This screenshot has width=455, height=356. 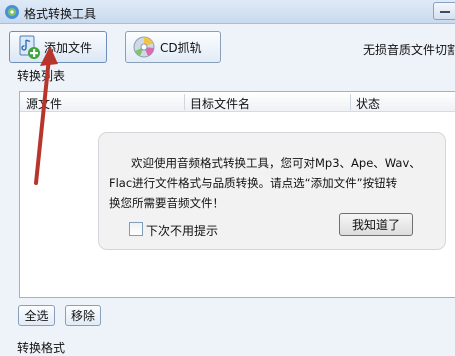 I want to click on select-all-label: 全选, so click(x=36, y=316).